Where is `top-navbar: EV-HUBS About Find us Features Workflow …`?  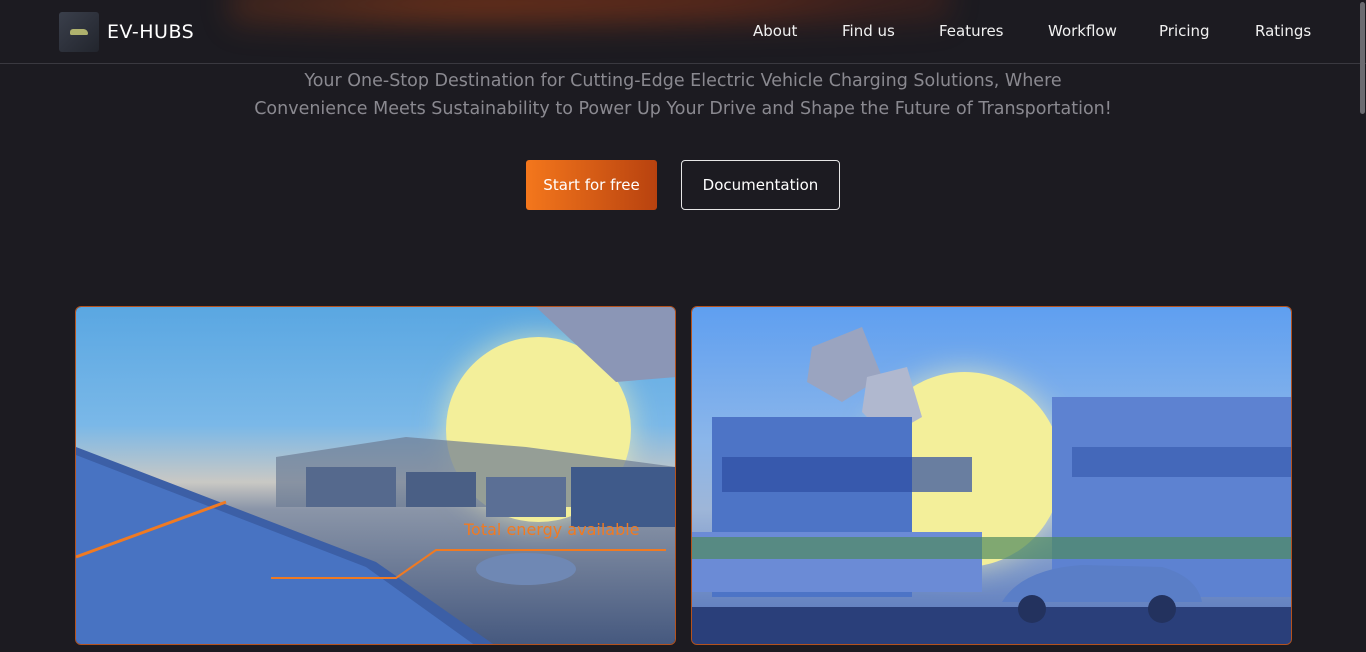
top-navbar: EV-HUBS About Find us Features Workflow … is located at coordinates (683, 32).